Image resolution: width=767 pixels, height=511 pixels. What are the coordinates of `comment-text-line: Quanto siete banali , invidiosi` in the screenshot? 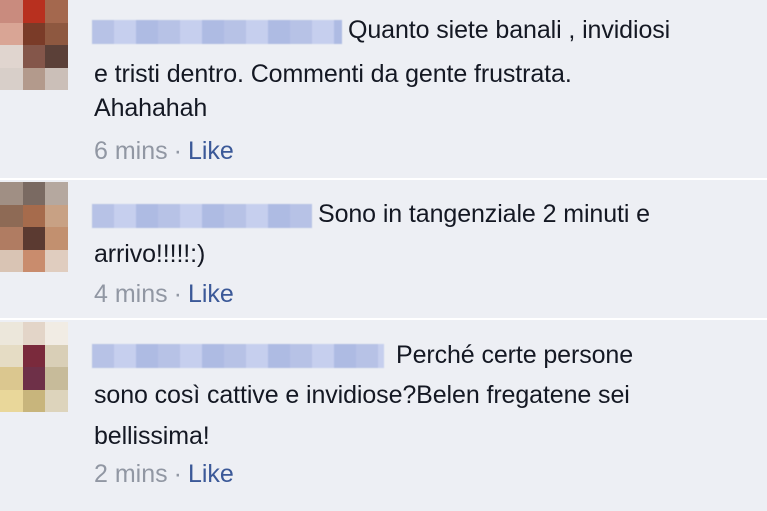 It's located at (509, 30).